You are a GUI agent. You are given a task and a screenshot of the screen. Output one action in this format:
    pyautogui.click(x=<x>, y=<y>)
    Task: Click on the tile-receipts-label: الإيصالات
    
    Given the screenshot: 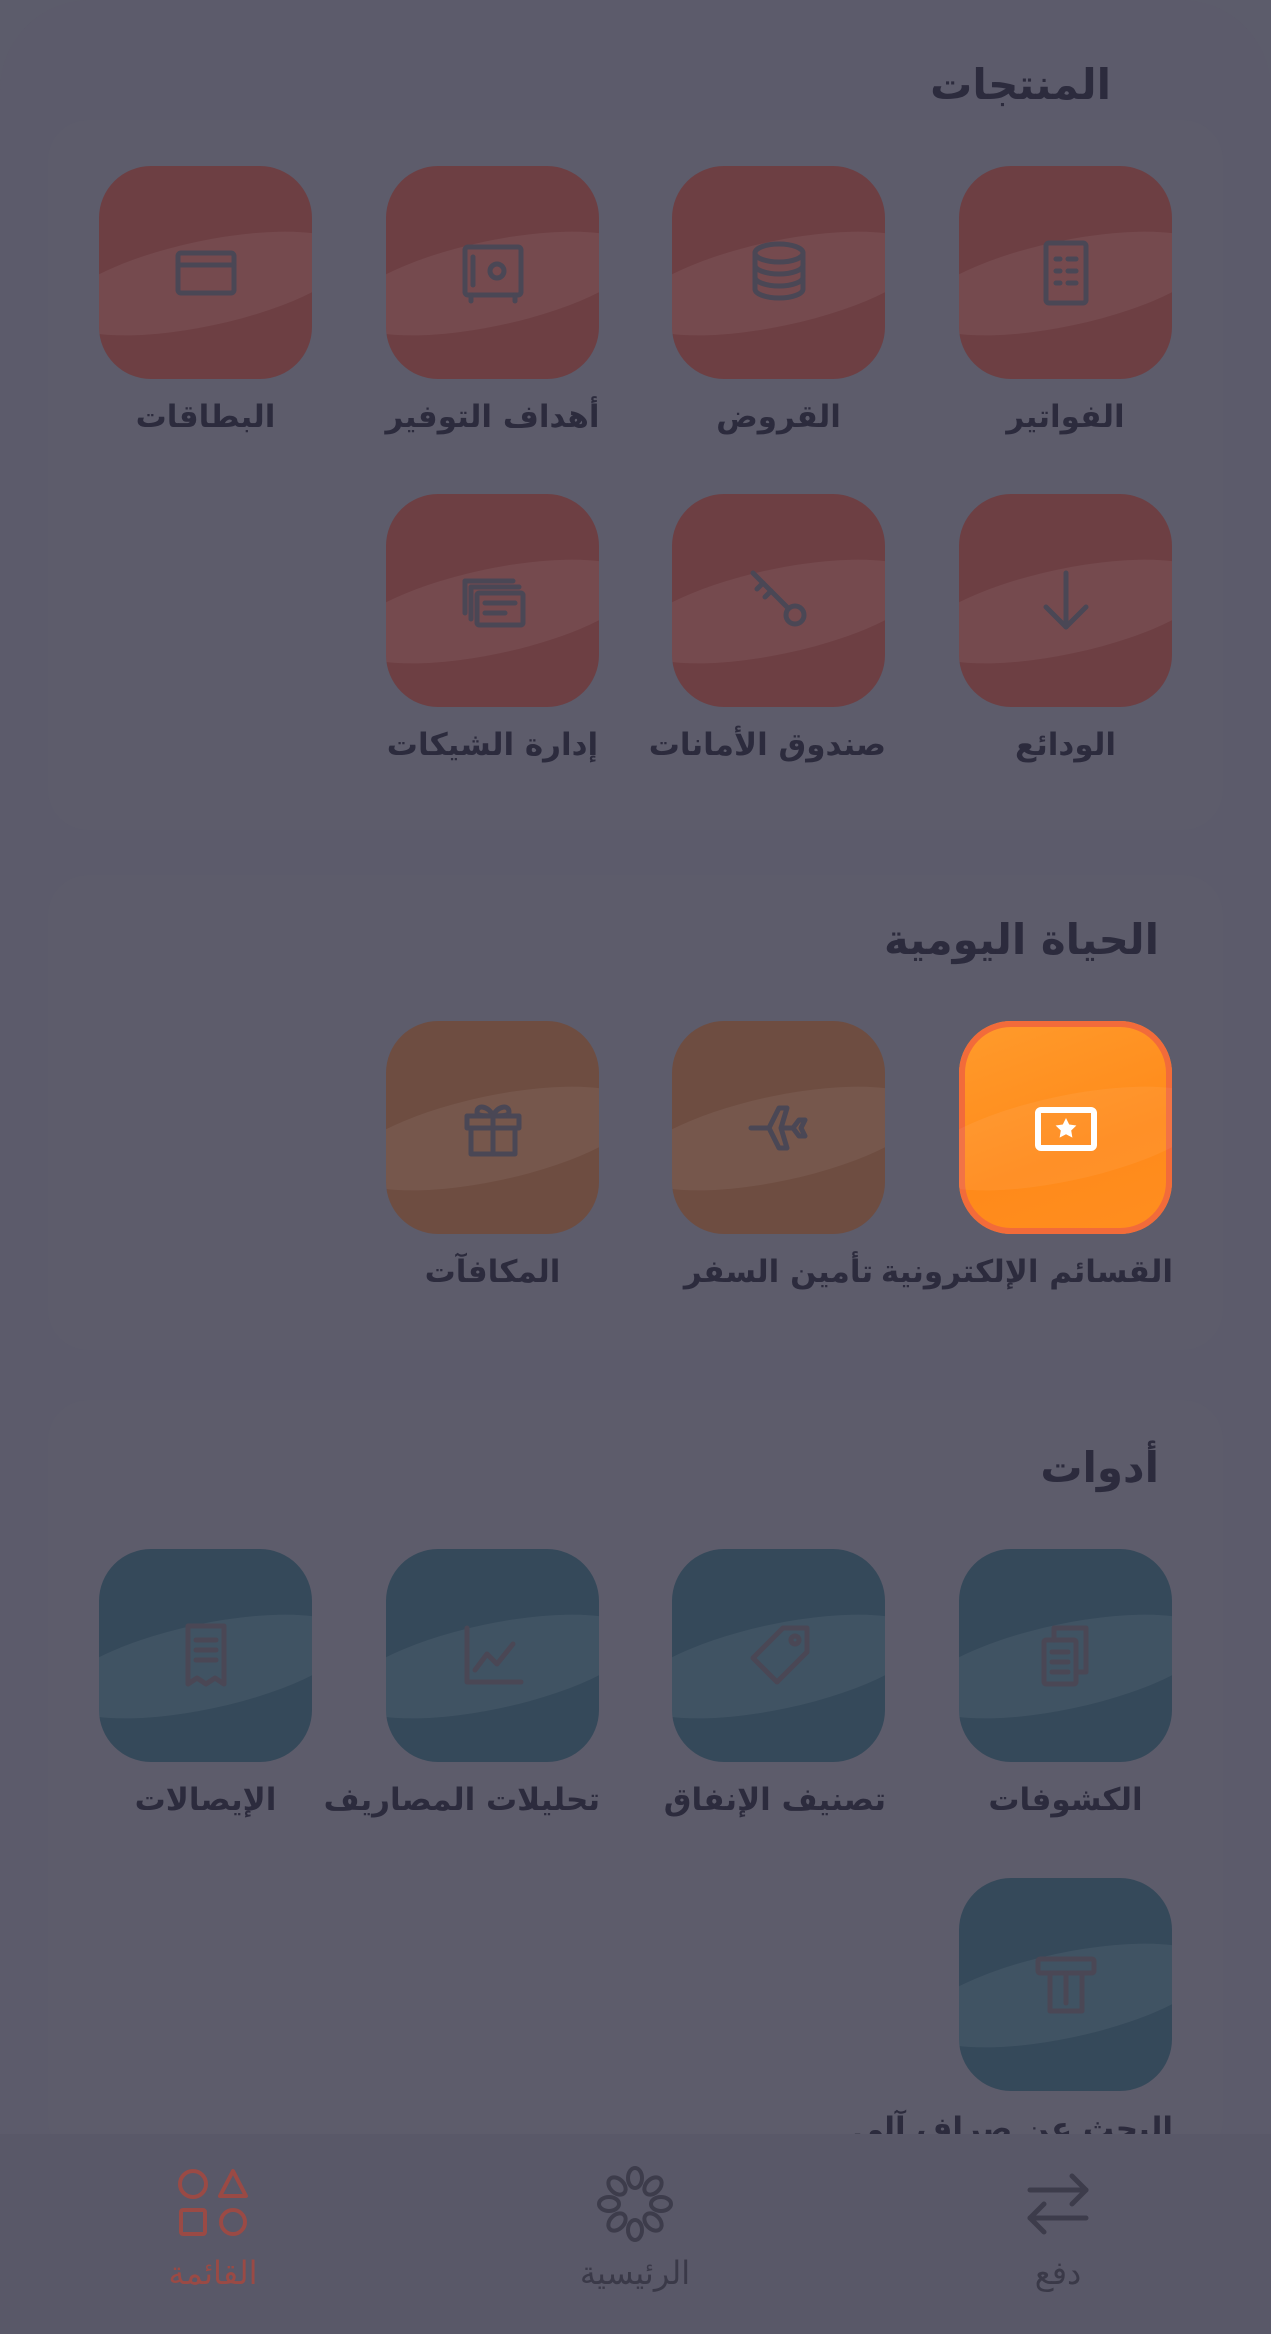 What is the action you would take?
    pyautogui.click(x=205, y=1800)
    